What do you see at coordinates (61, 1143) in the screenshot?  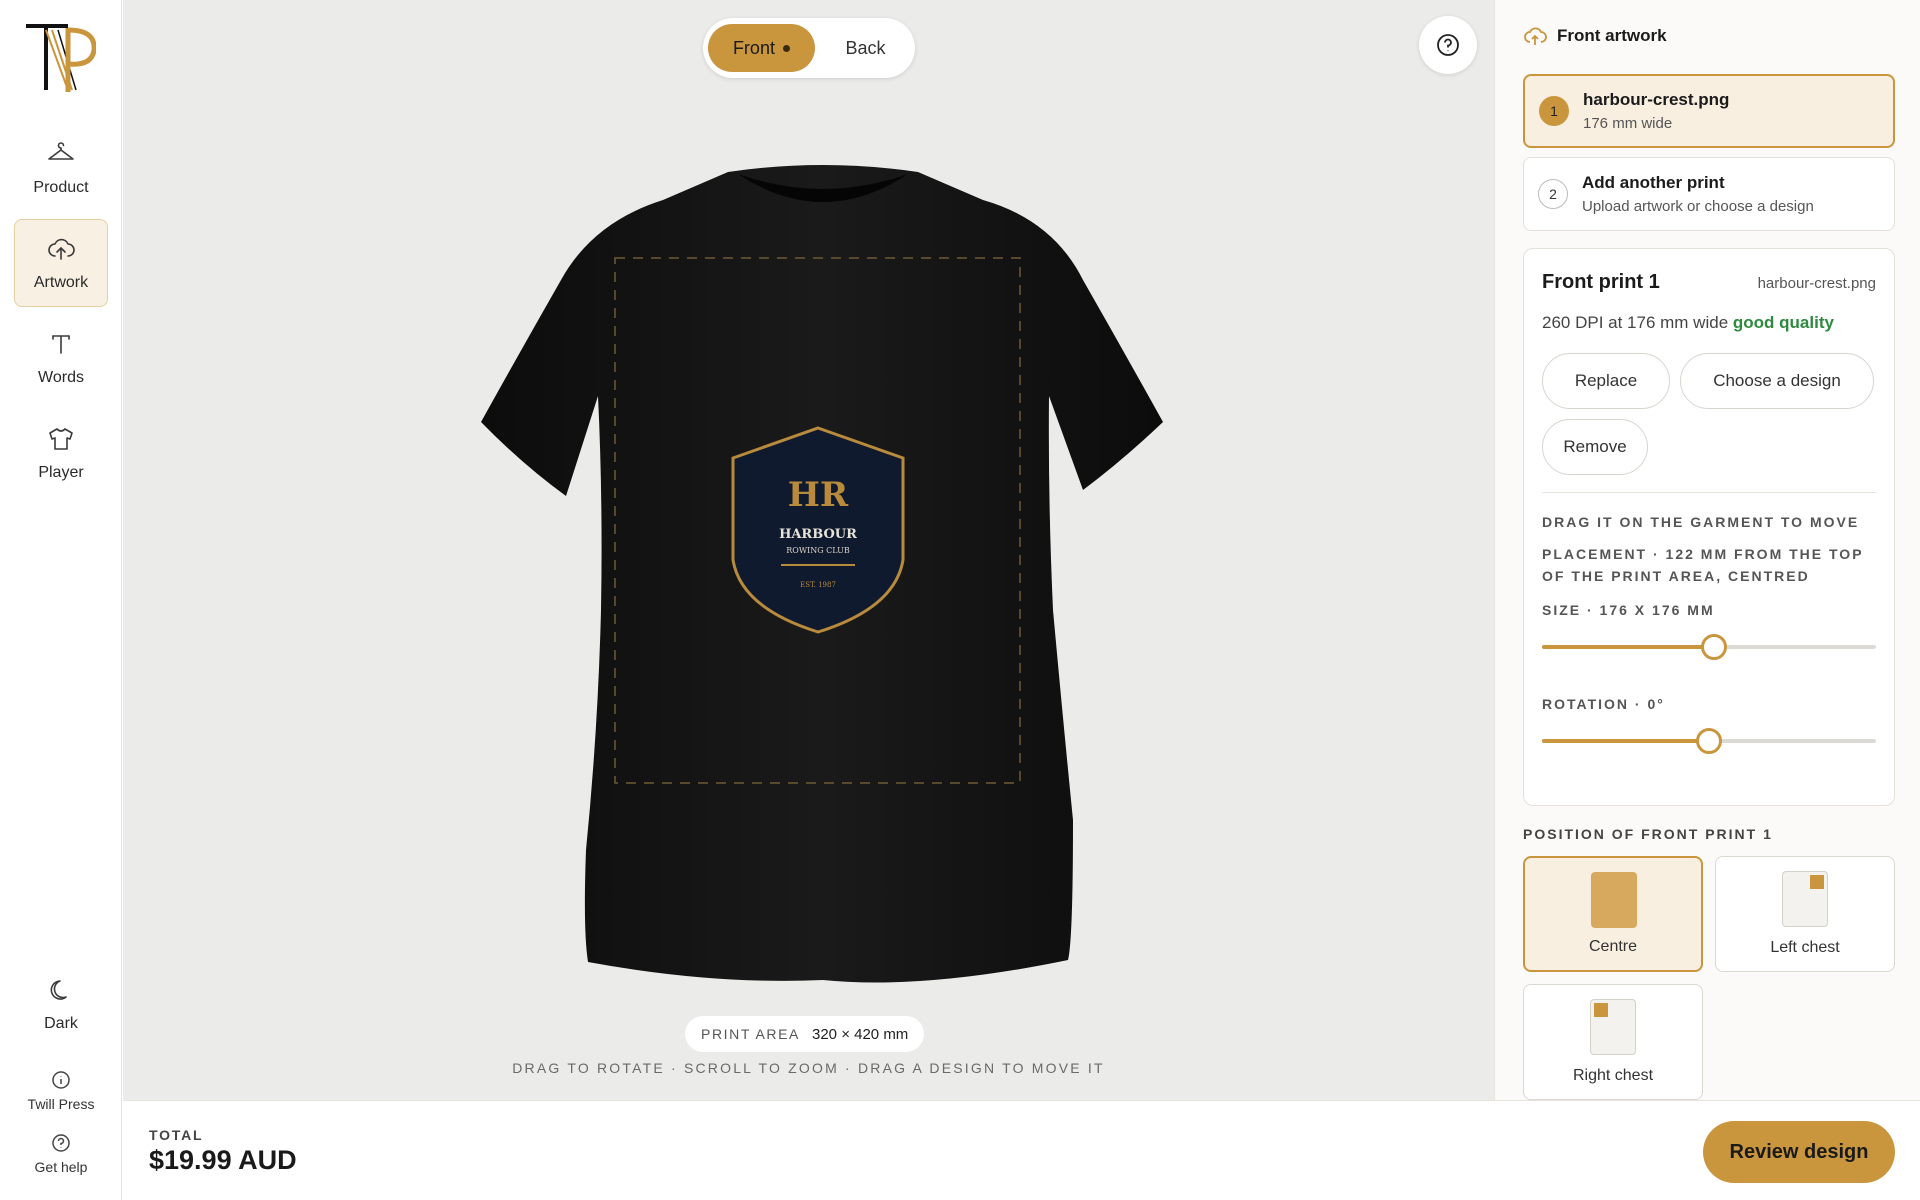 I see `help-icon` at bounding box center [61, 1143].